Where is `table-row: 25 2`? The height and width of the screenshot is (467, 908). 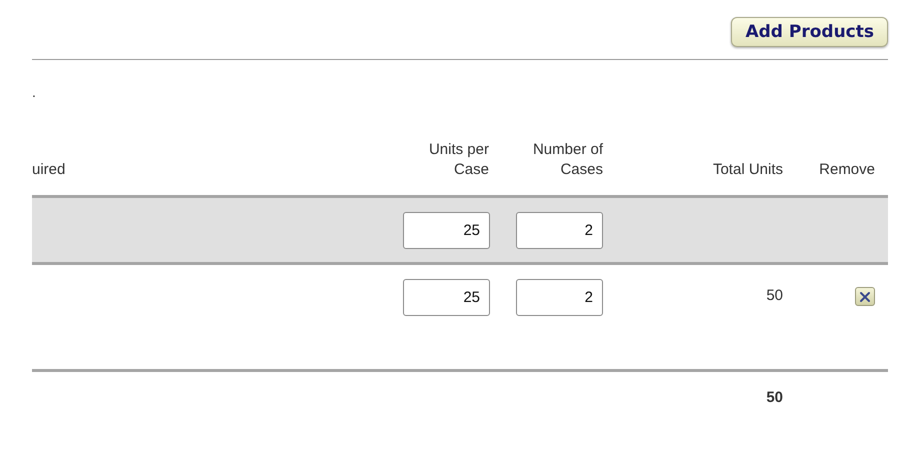
table-row: 25 2 is located at coordinates (460, 231).